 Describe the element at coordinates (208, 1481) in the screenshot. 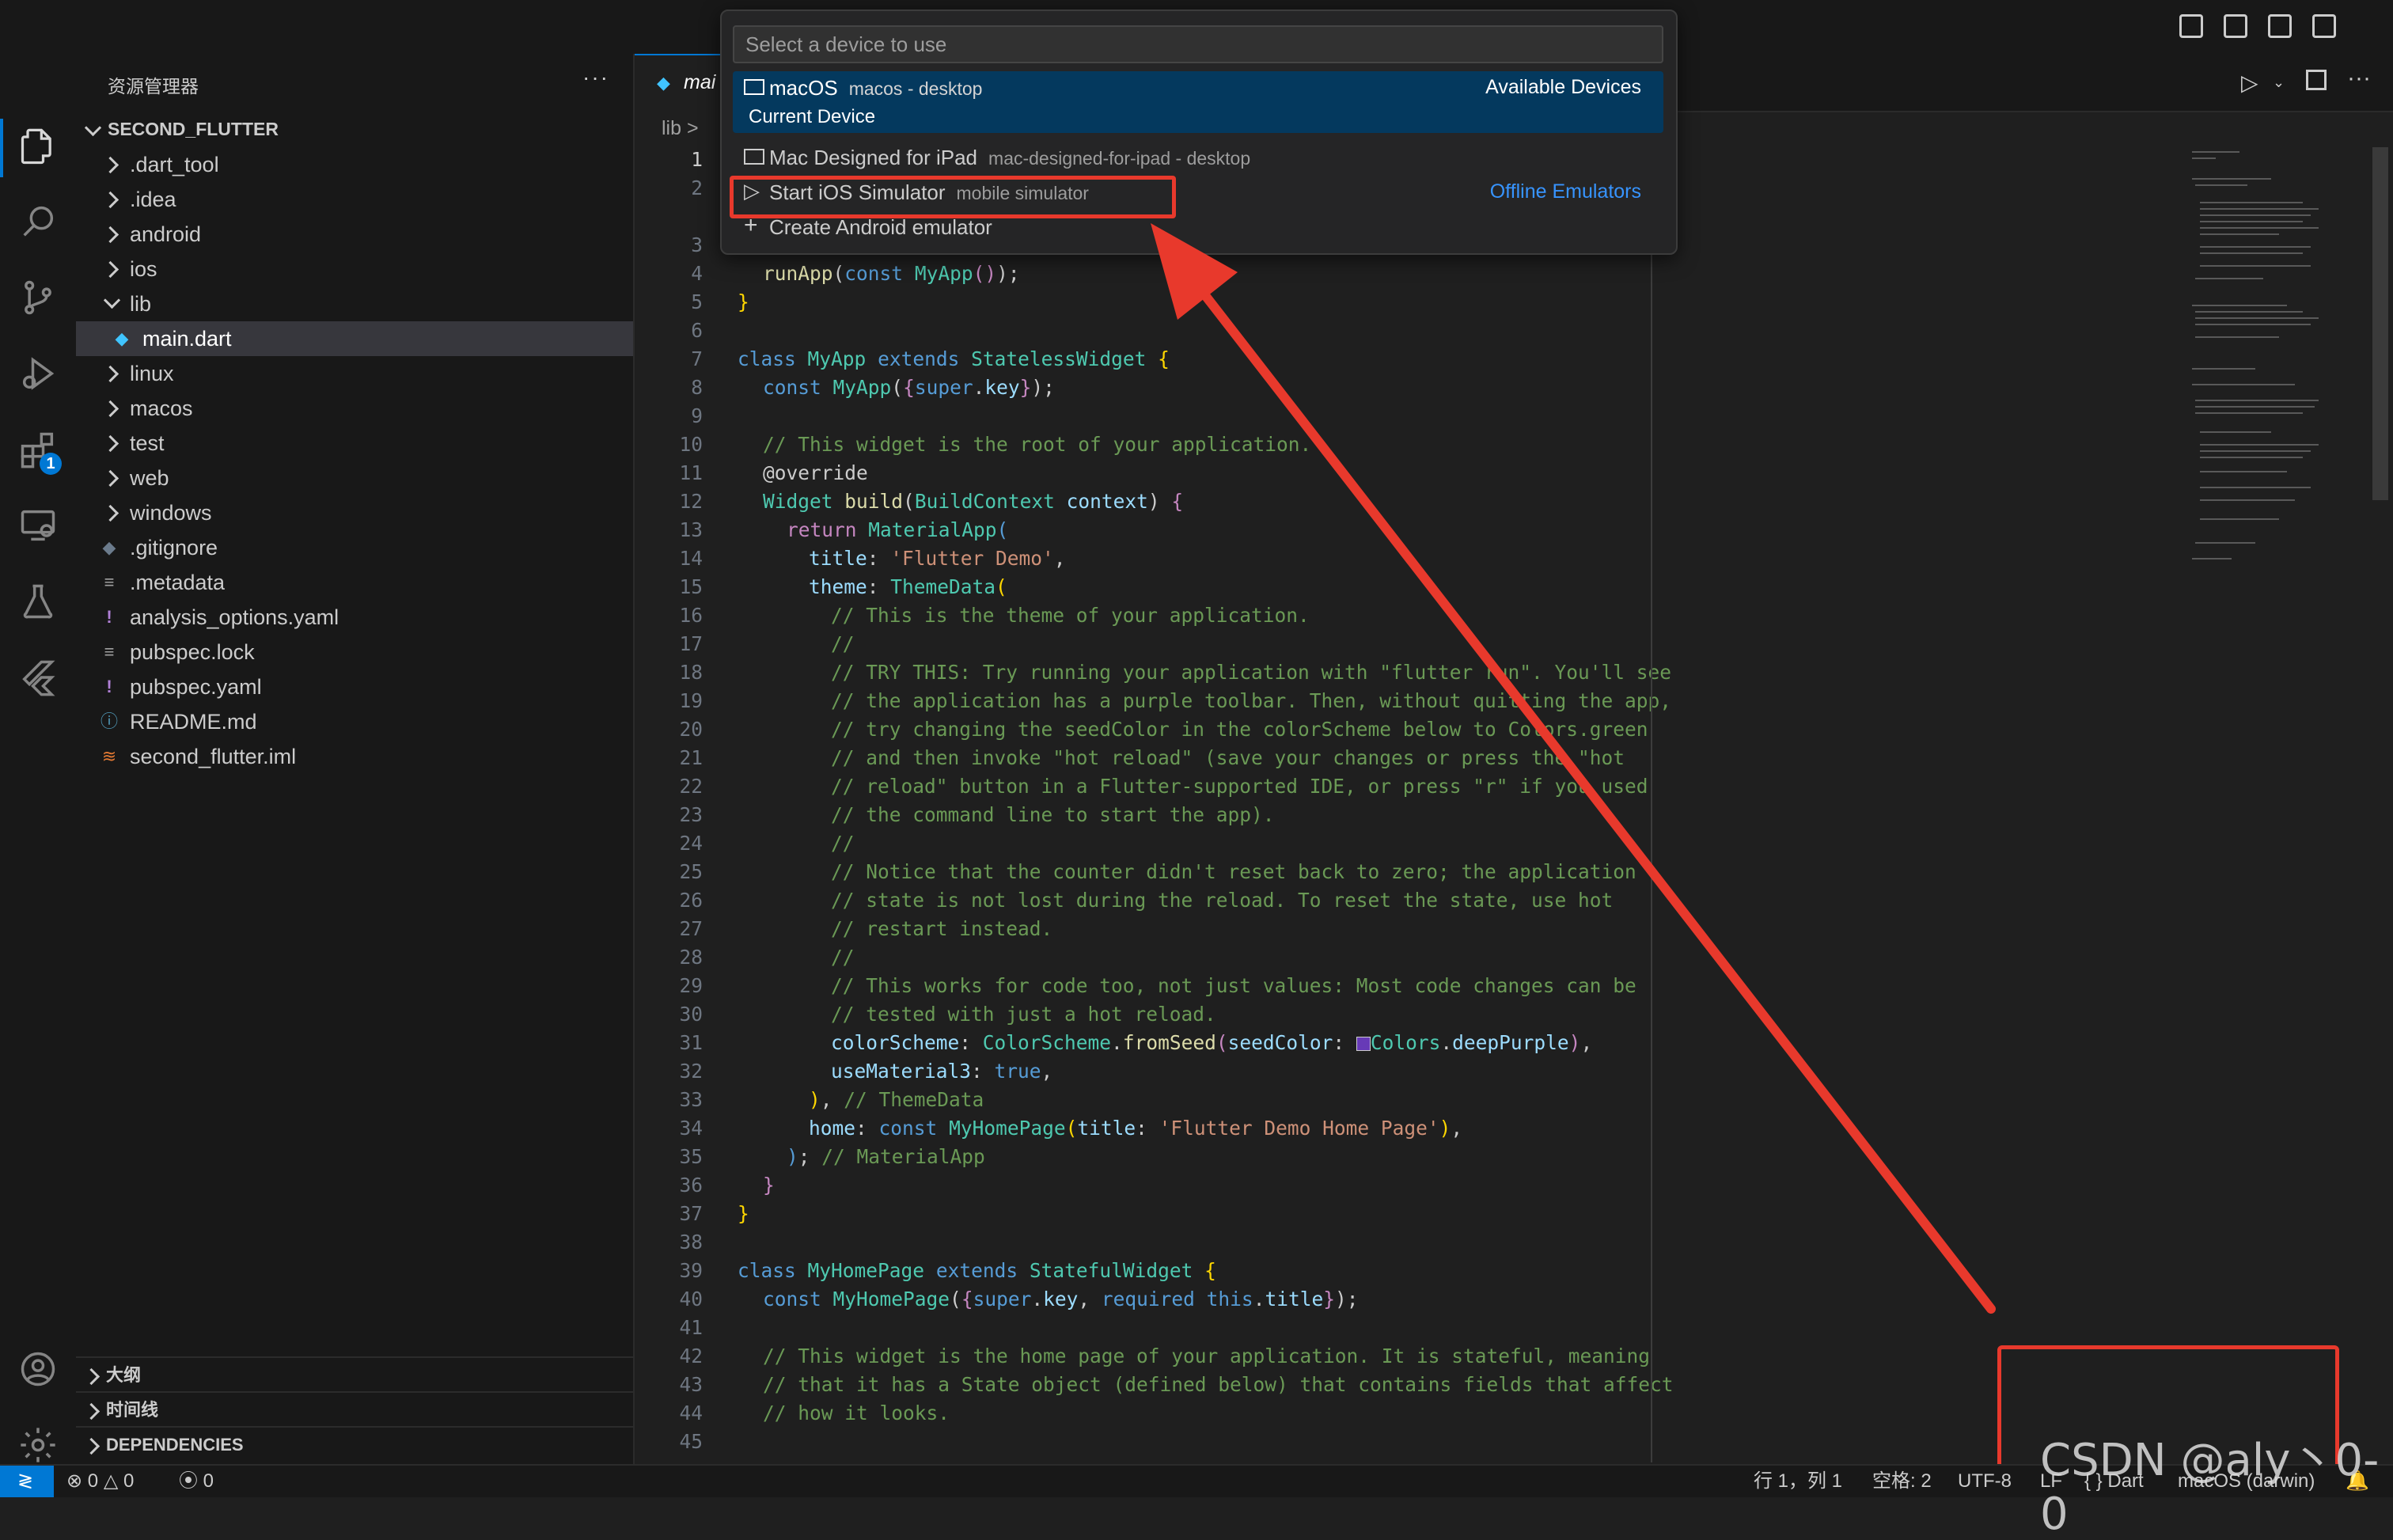

I see `ports-count: 0` at that location.